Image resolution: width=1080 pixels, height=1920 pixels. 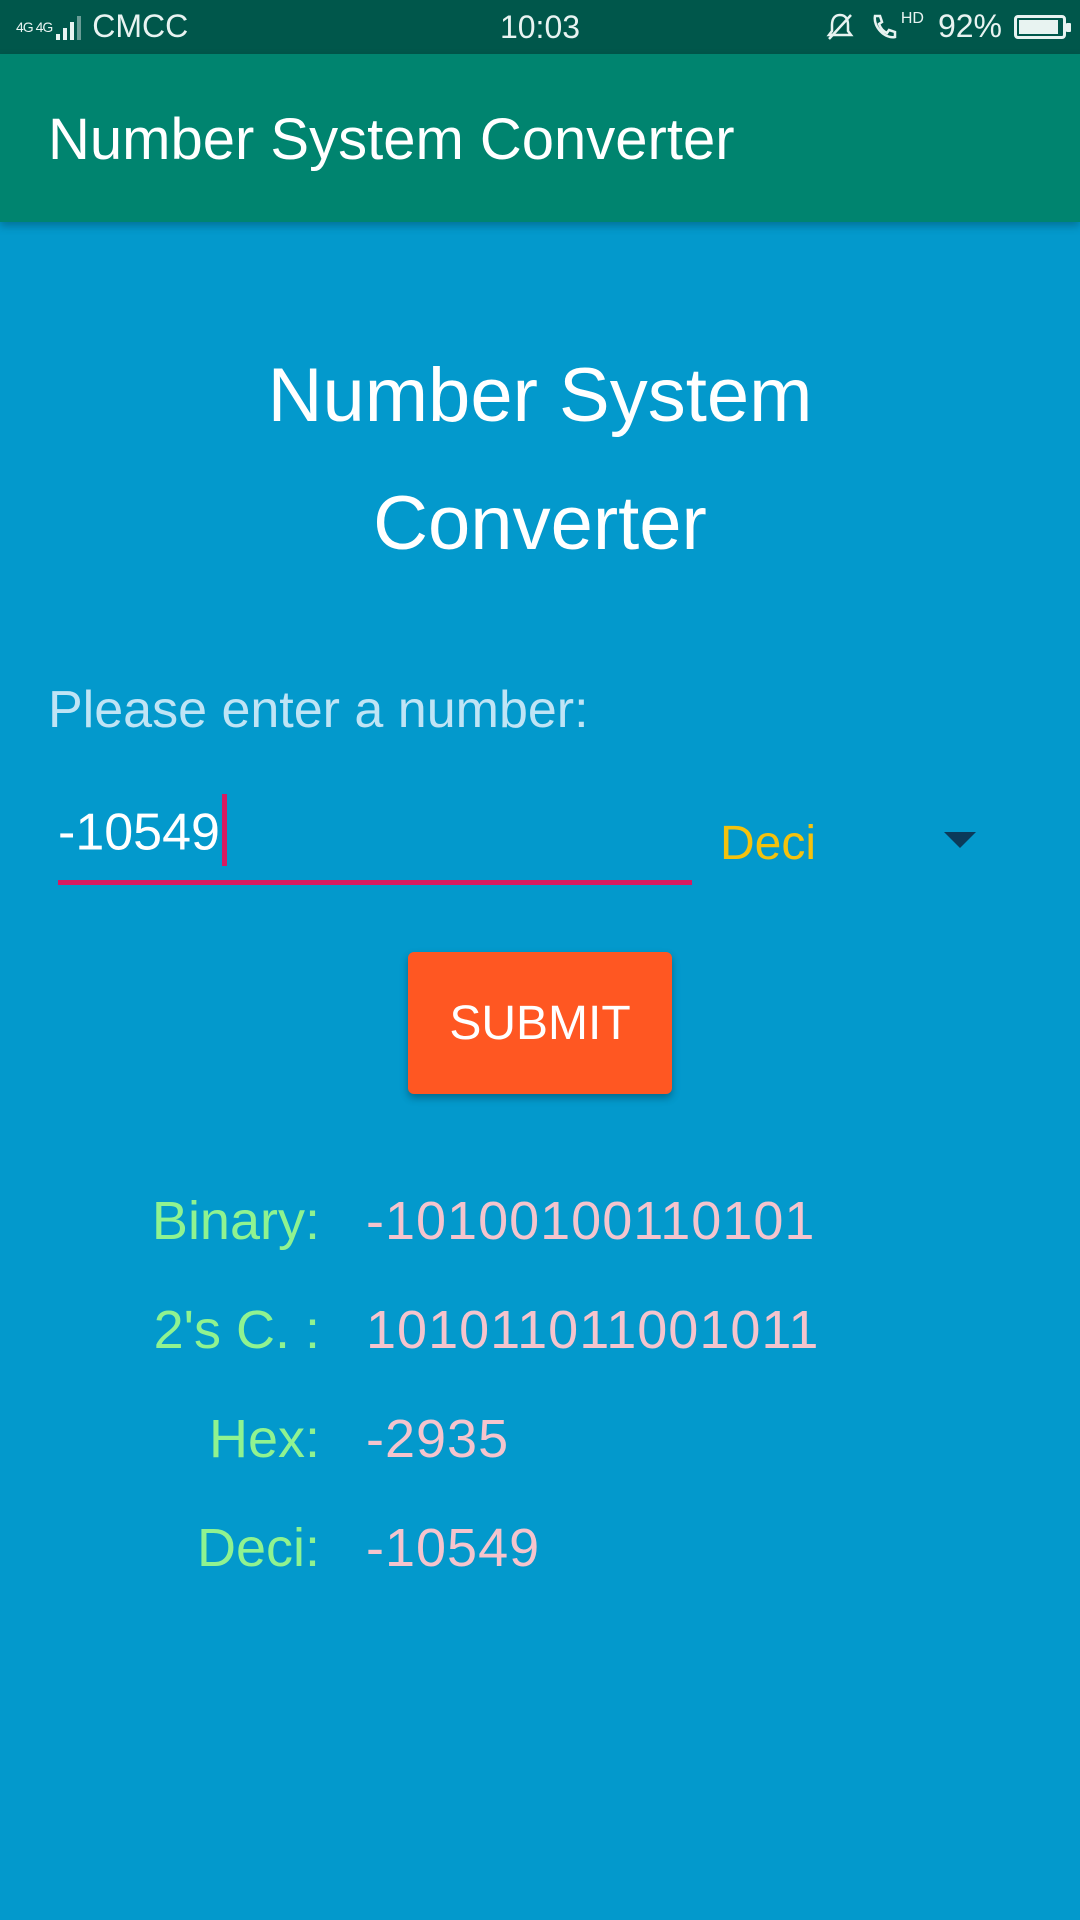 I want to click on status-right: HD 92%, so click(x=948, y=26).